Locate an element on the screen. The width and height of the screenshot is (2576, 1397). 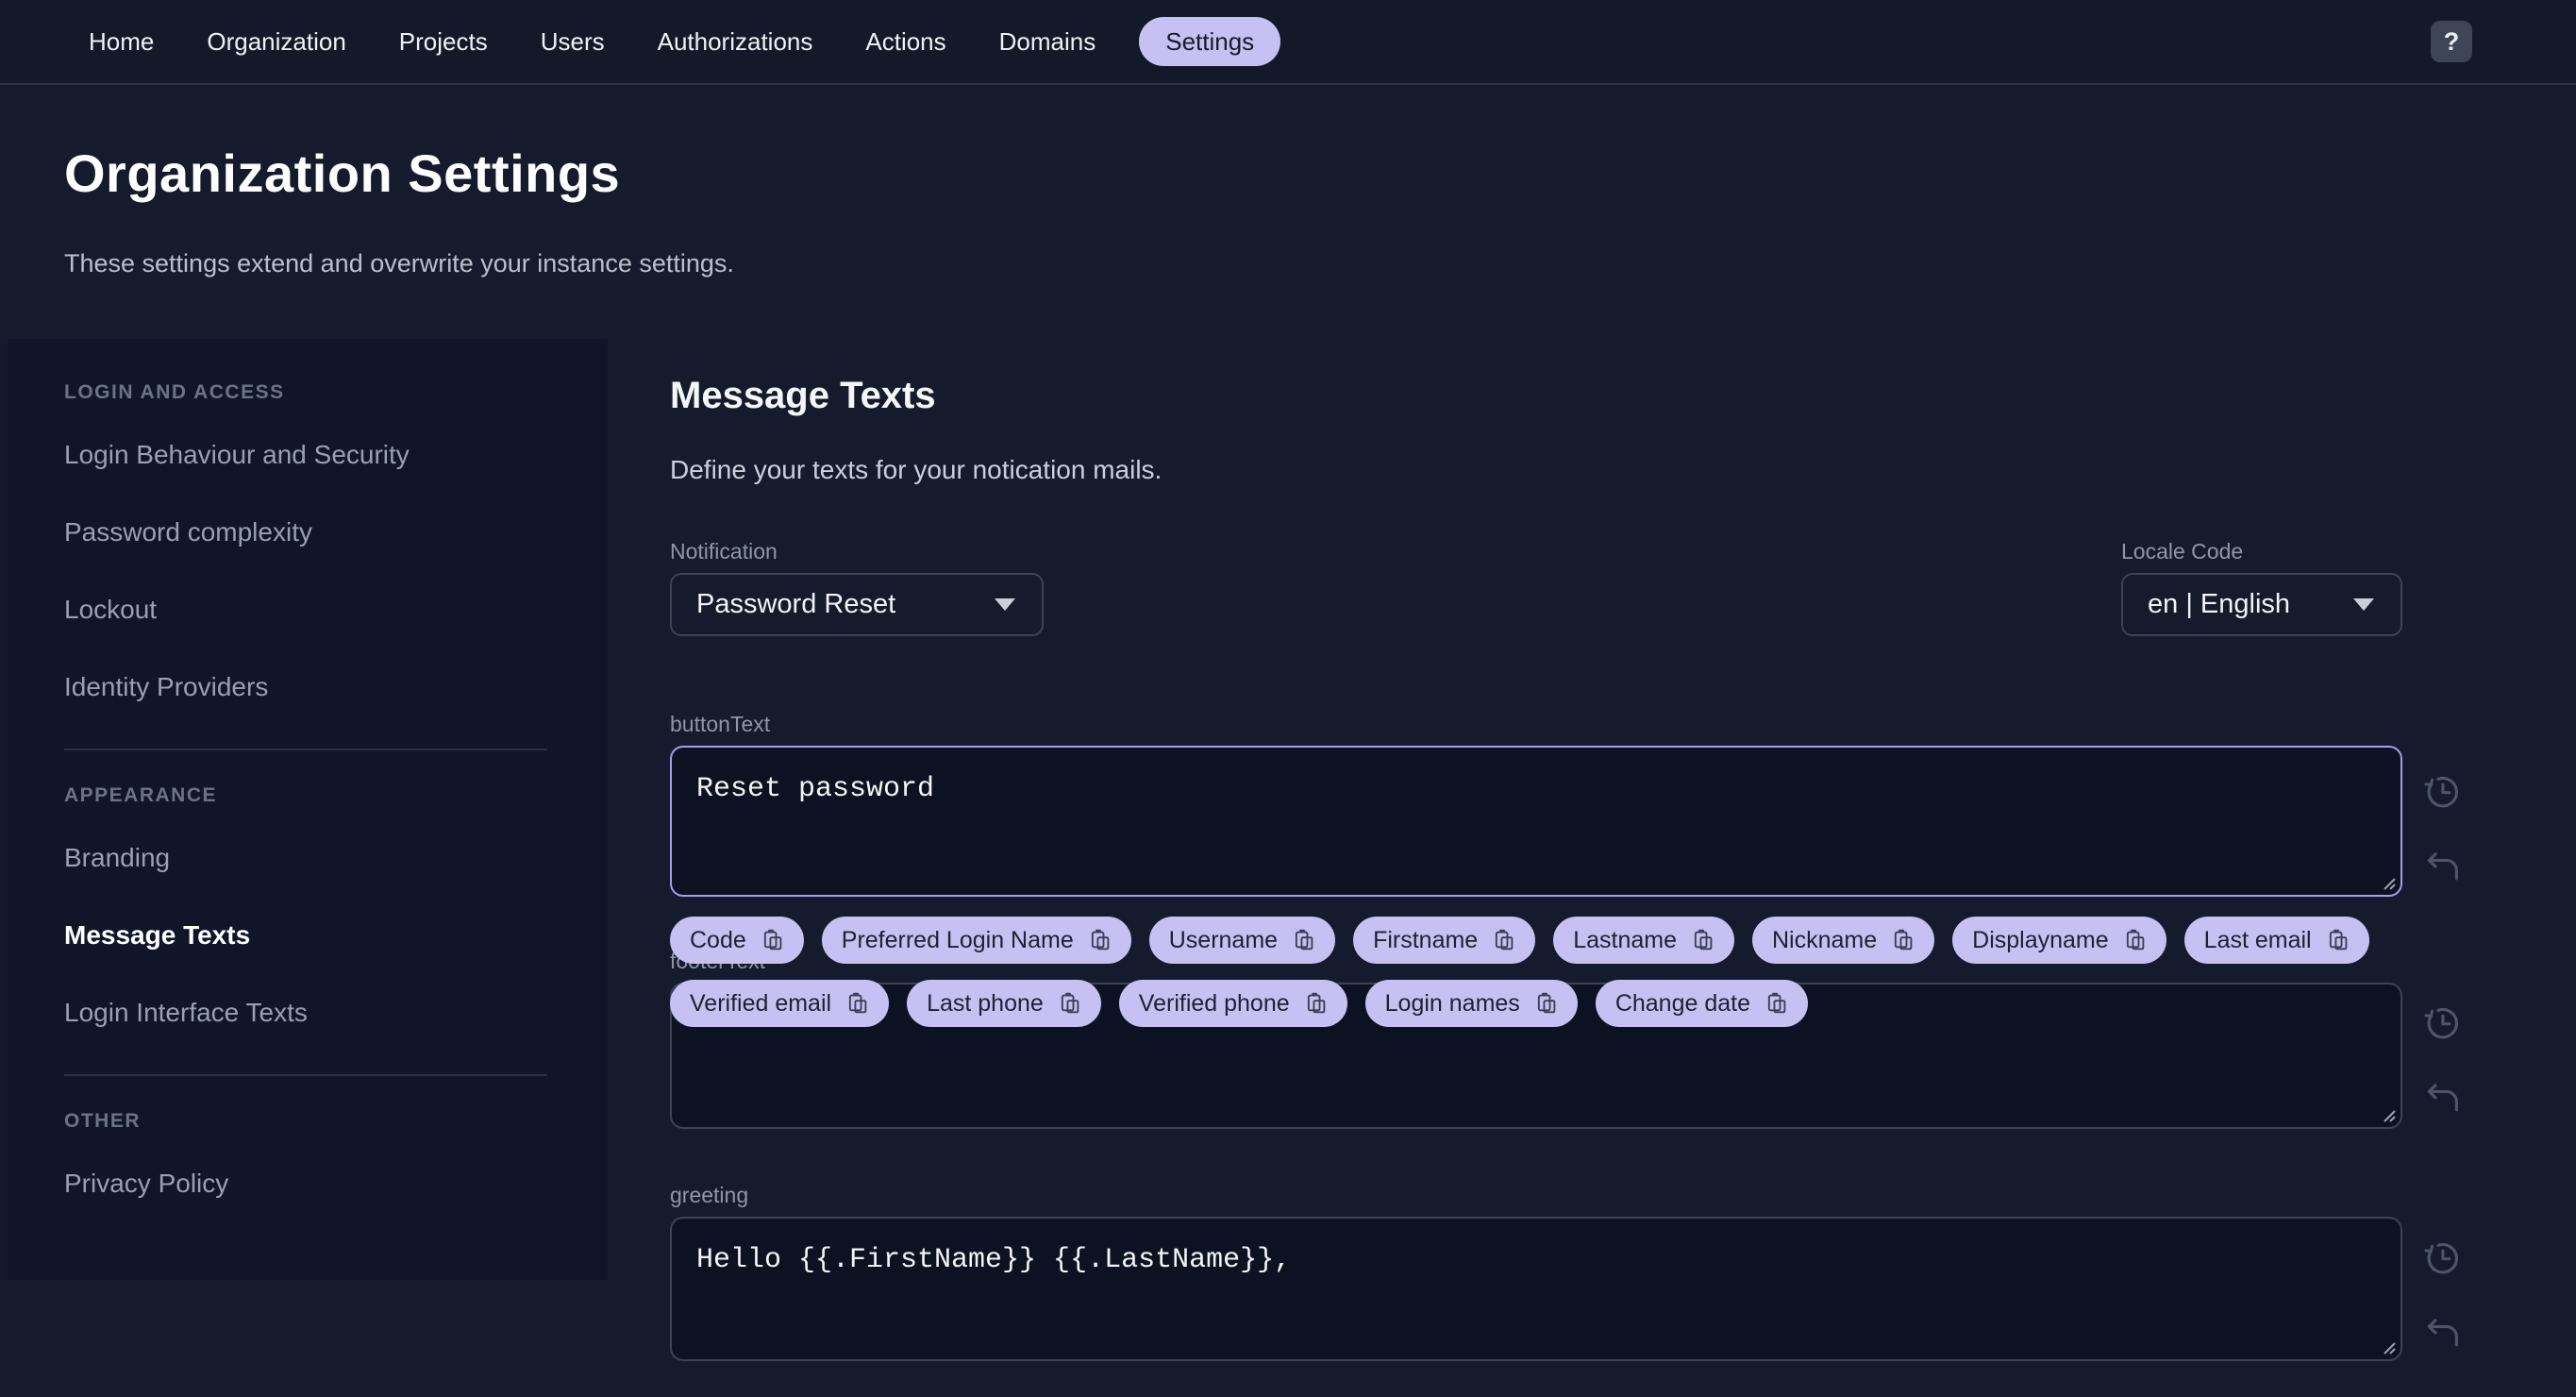
sidebar-item: Identity Providers is located at coordinates (336, 687).